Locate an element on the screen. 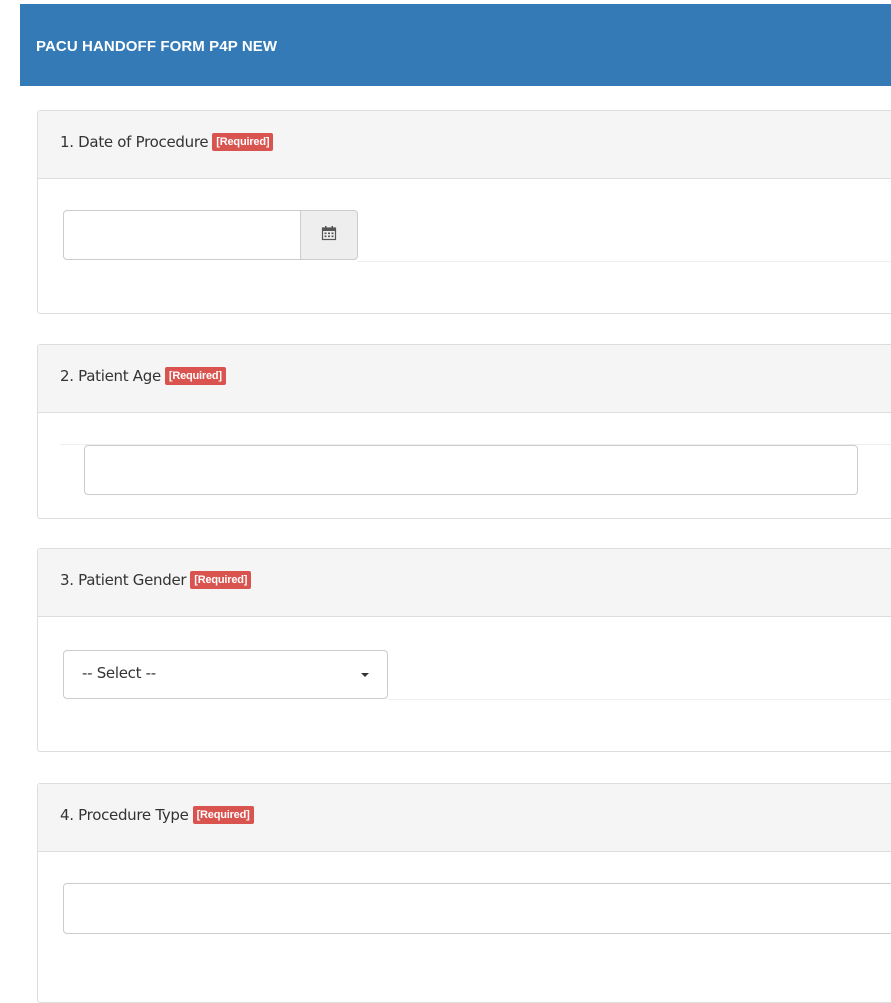  select-value: -- Select -- is located at coordinates (119, 673).